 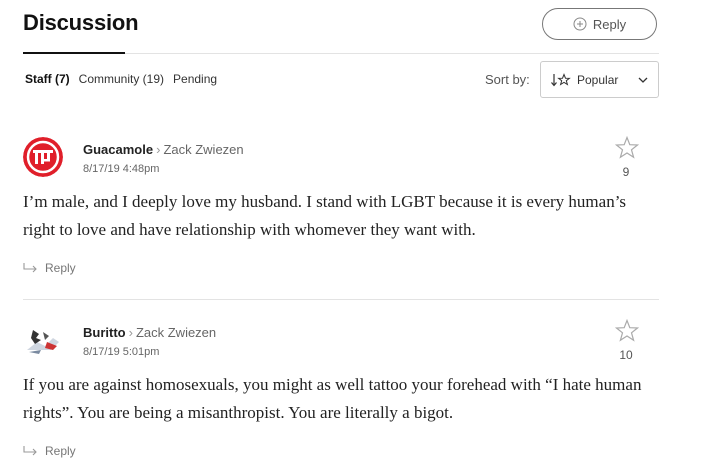 What do you see at coordinates (643, 80) in the screenshot?
I see `chevron-down-icon` at bounding box center [643, 80].